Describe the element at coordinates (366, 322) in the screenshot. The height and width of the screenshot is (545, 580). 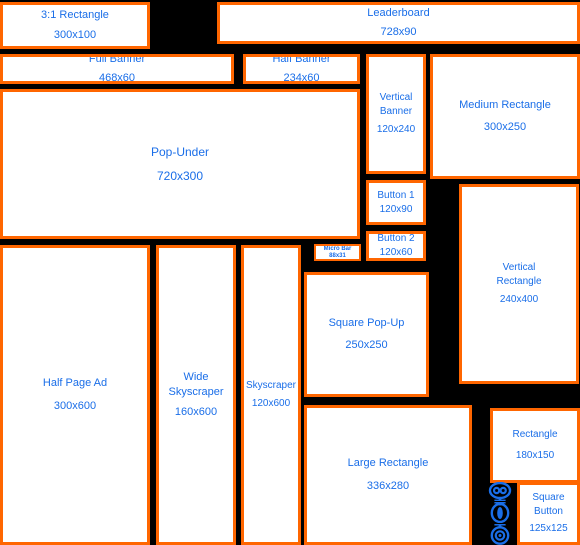
I see `ad-label-name: Square Pop-Up` at that location.